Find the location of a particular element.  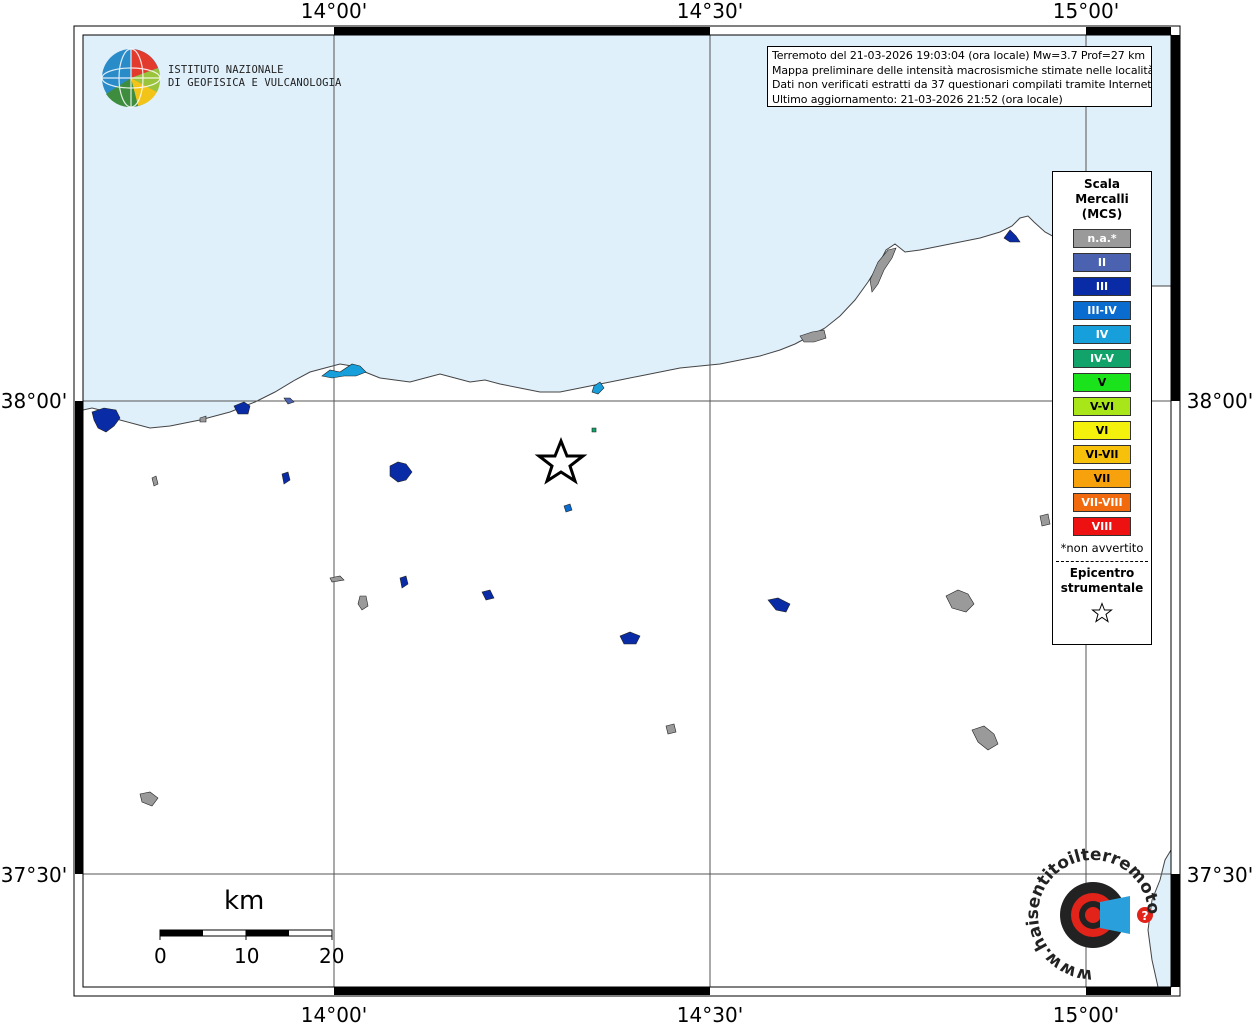

legend-item-iii-iv: III-IV is located at coordinates (1102, 310).